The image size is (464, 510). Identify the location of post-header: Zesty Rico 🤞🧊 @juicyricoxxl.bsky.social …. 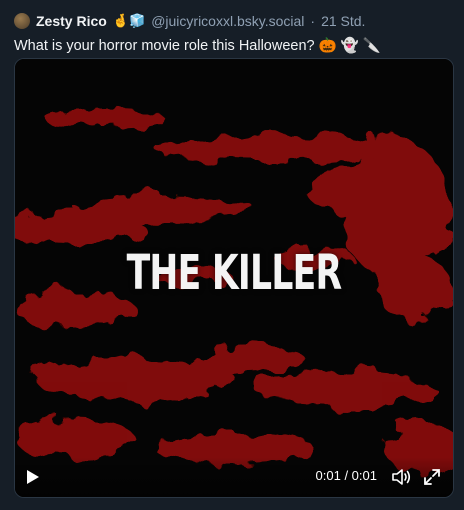
(234, 21).